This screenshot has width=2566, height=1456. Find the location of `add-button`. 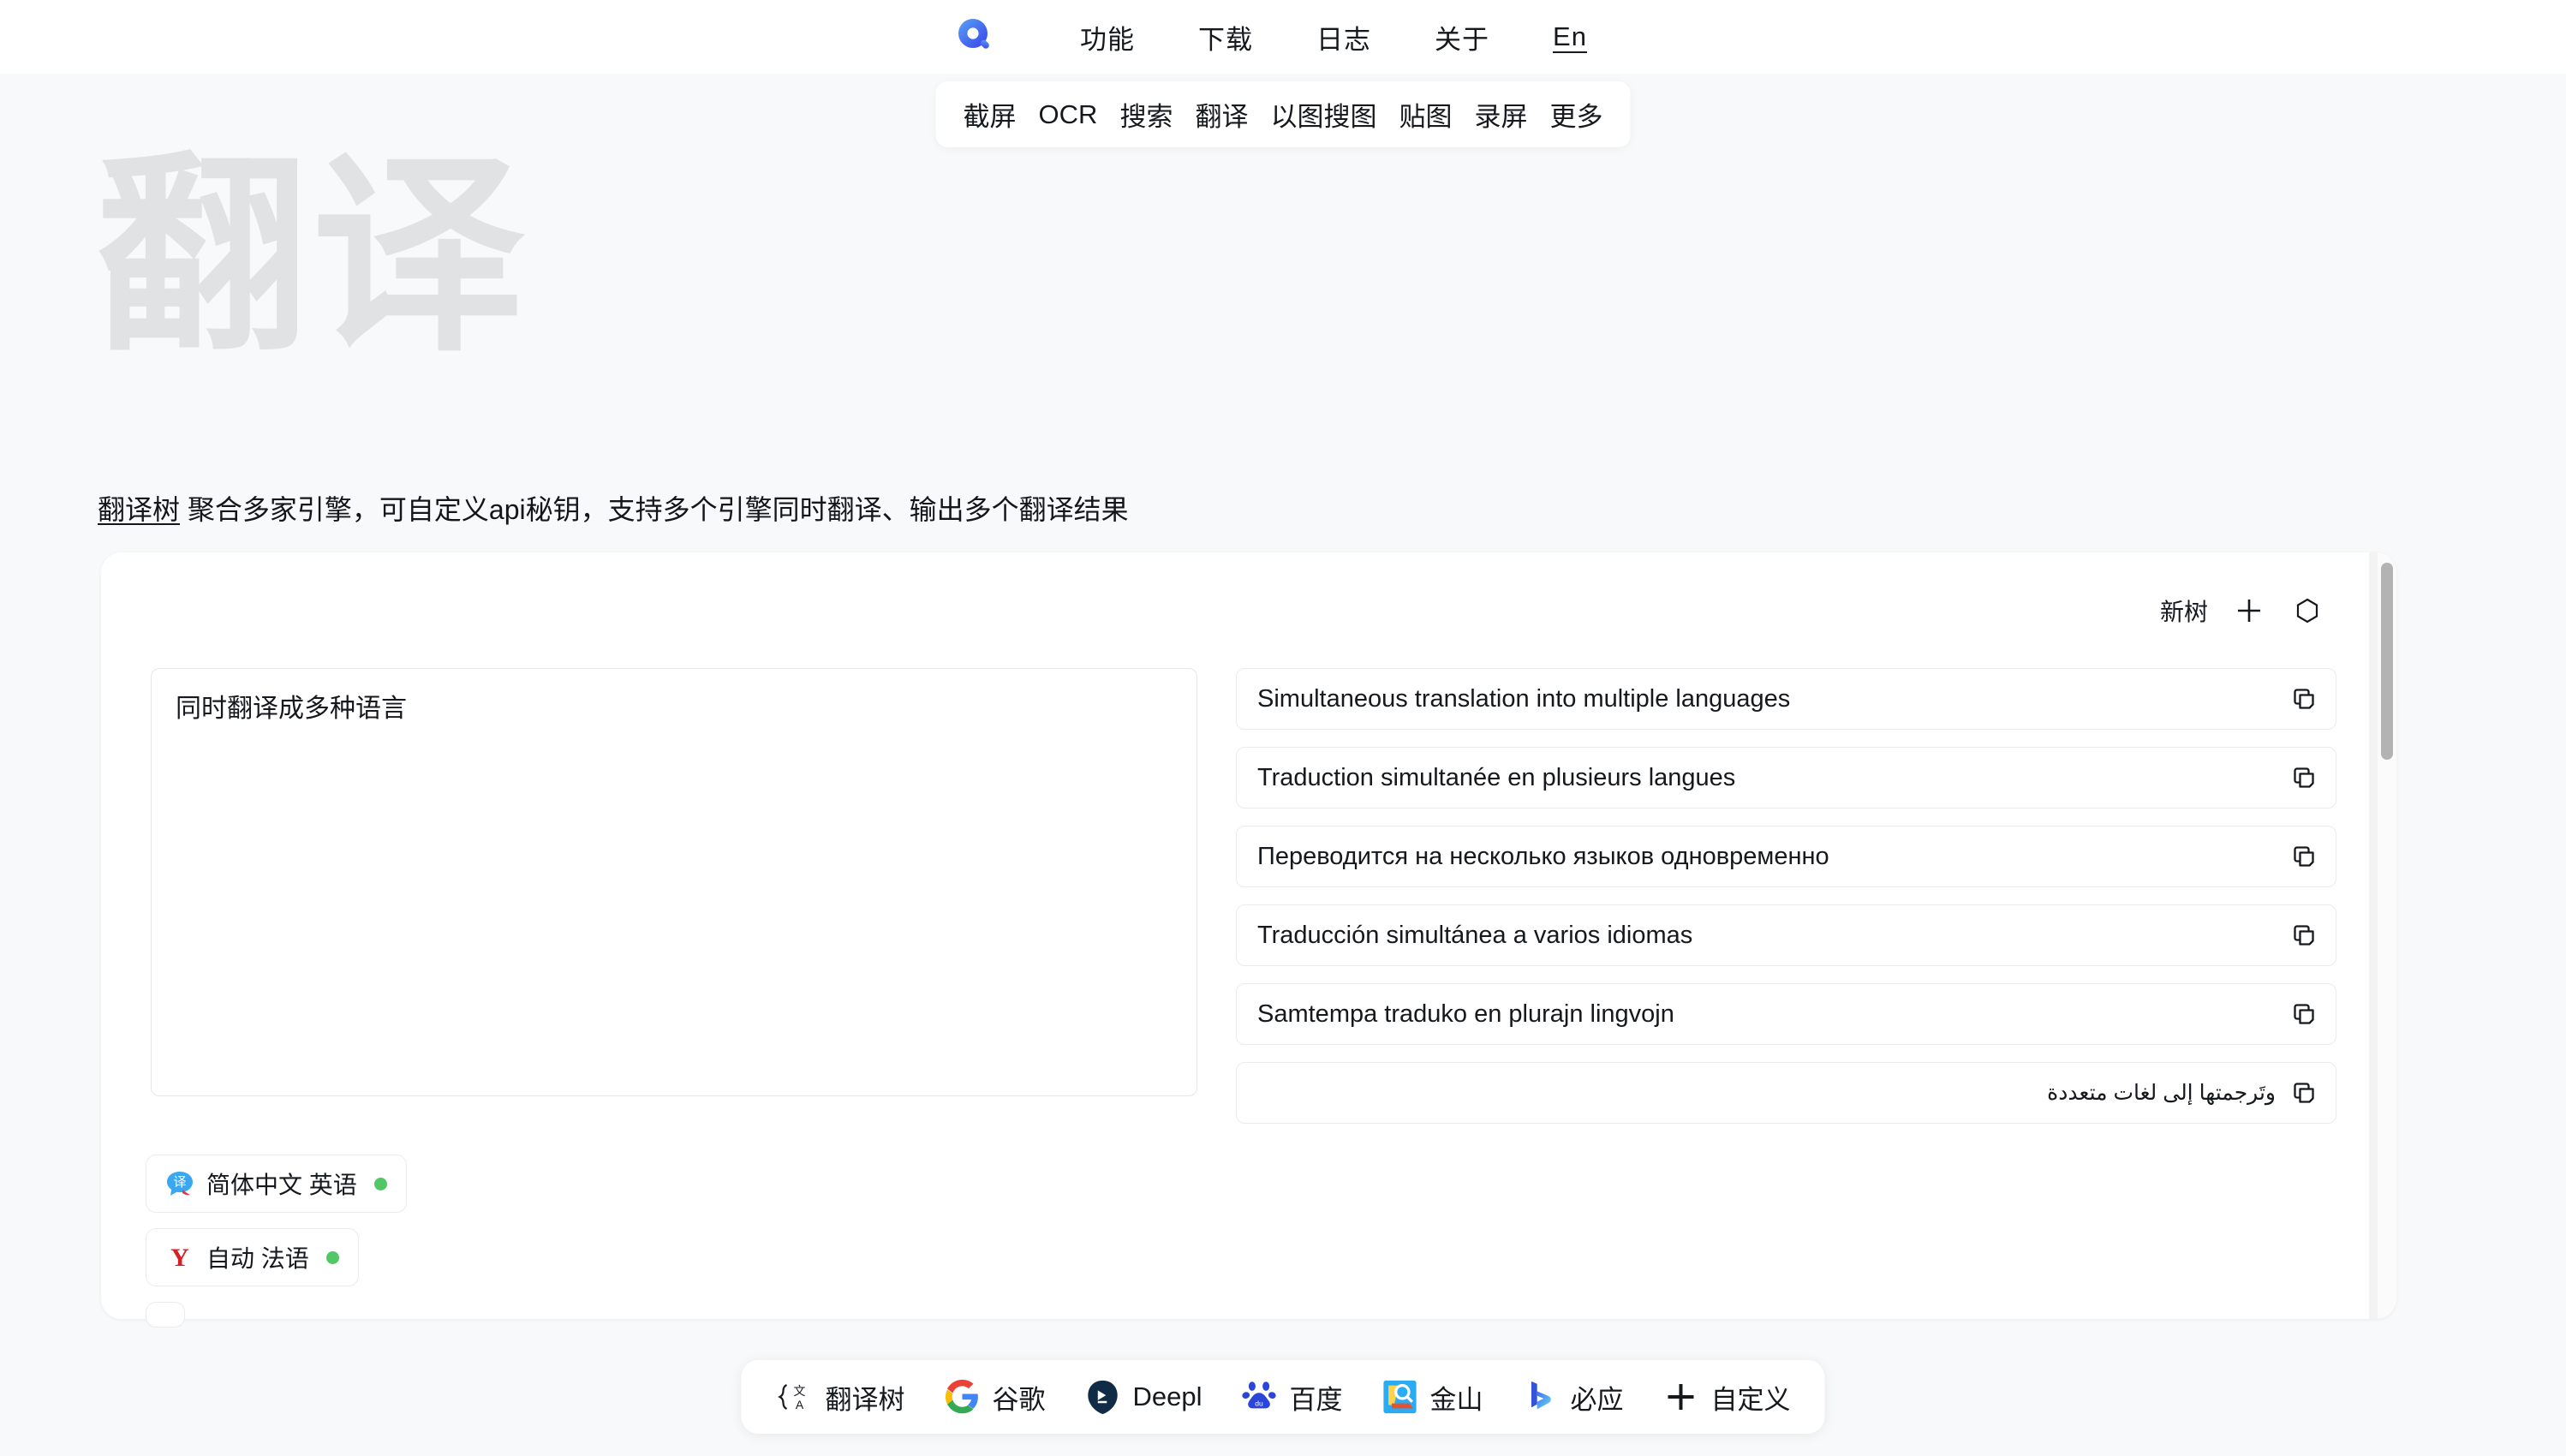

add-button is located at coordinates (2249, 611).